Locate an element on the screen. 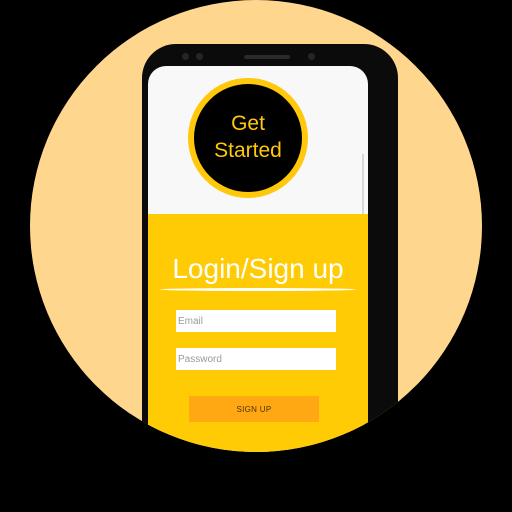 This screenshot has height=512, width=512. get-started-label: Get Started is located at coordinates (248, 137).